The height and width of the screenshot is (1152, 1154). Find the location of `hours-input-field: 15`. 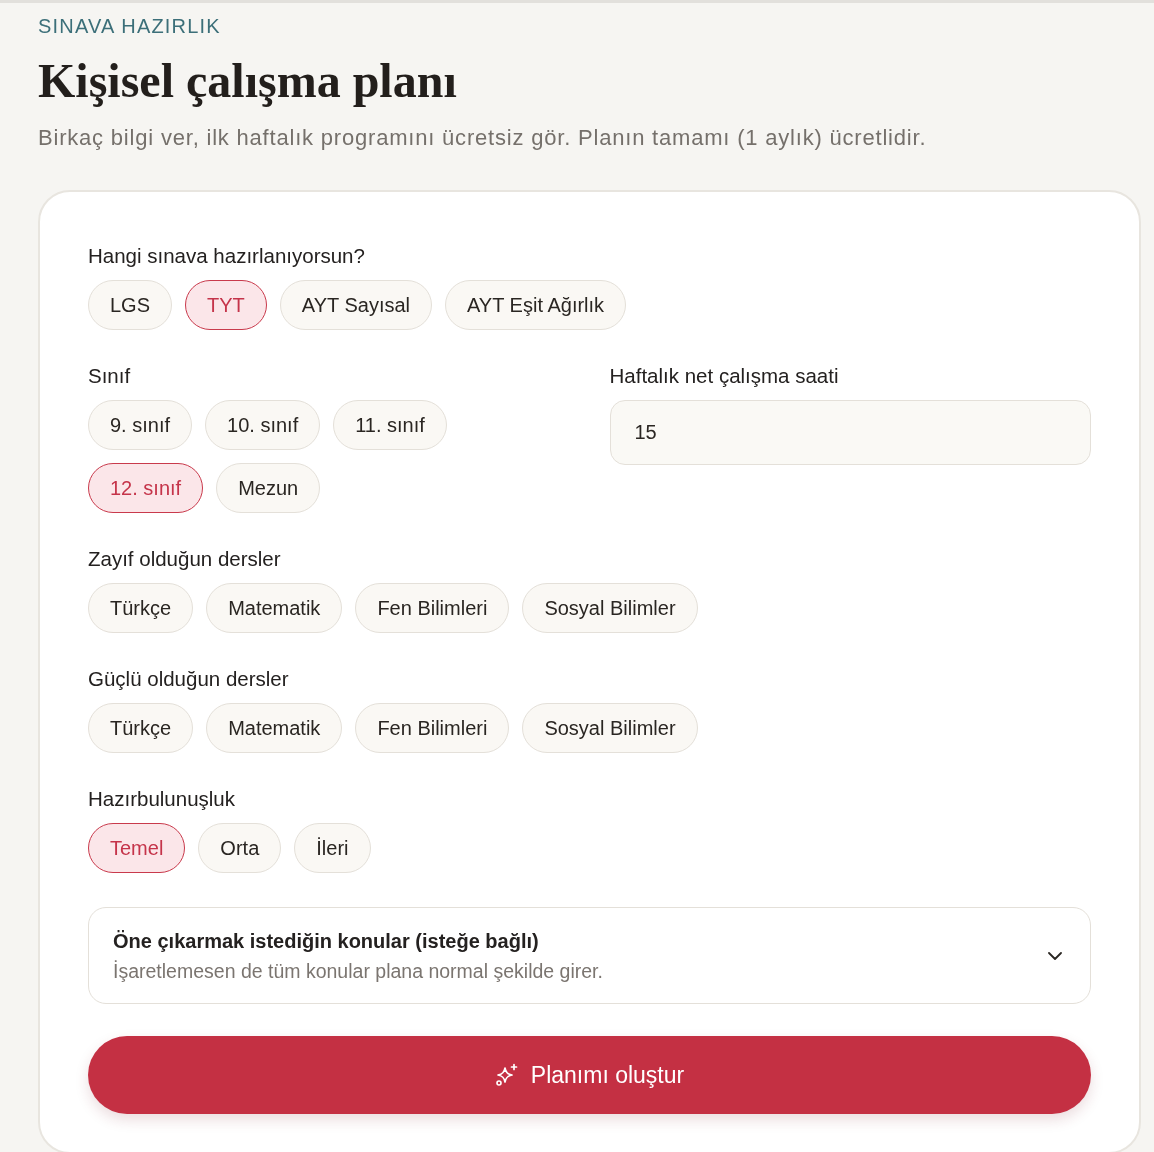

hours-input-field: 15 is located at coordinates (850, 432).